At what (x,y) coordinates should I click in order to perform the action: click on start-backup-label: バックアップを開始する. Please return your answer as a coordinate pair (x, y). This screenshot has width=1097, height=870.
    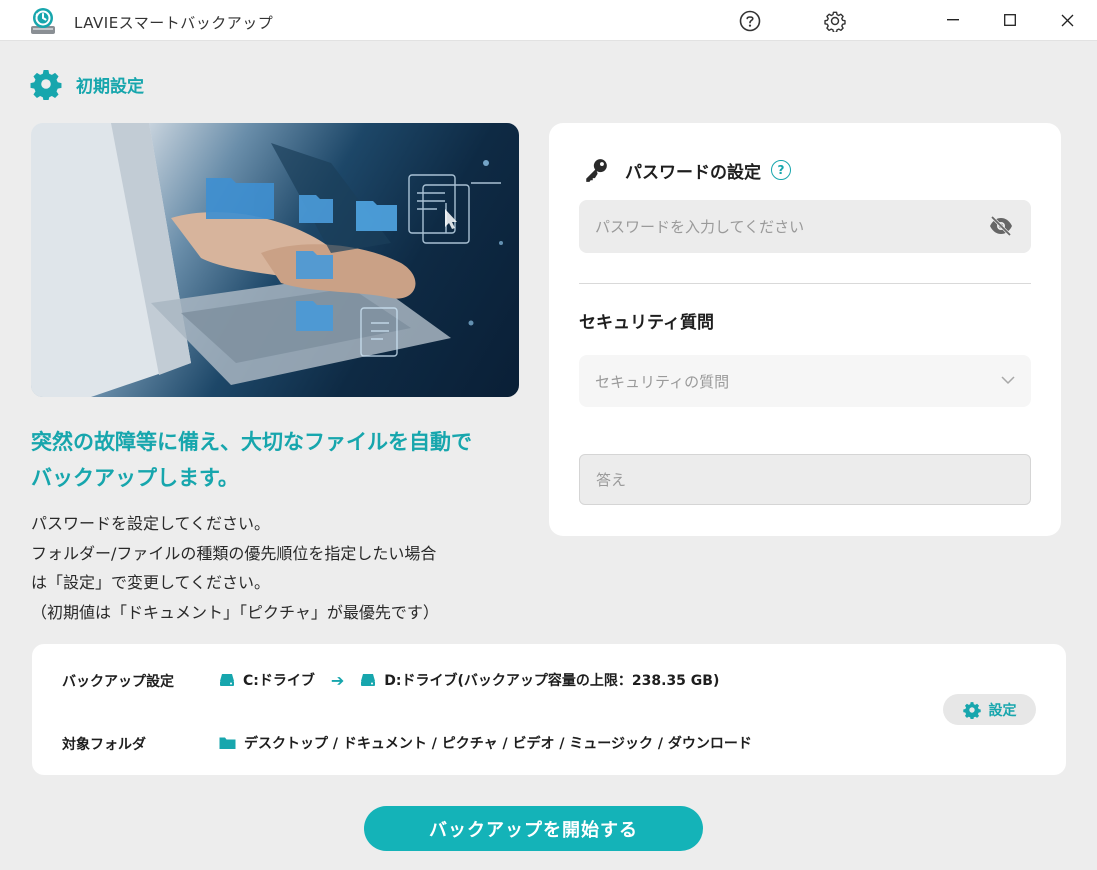
    Looking at the image, I should click on (533, 830).